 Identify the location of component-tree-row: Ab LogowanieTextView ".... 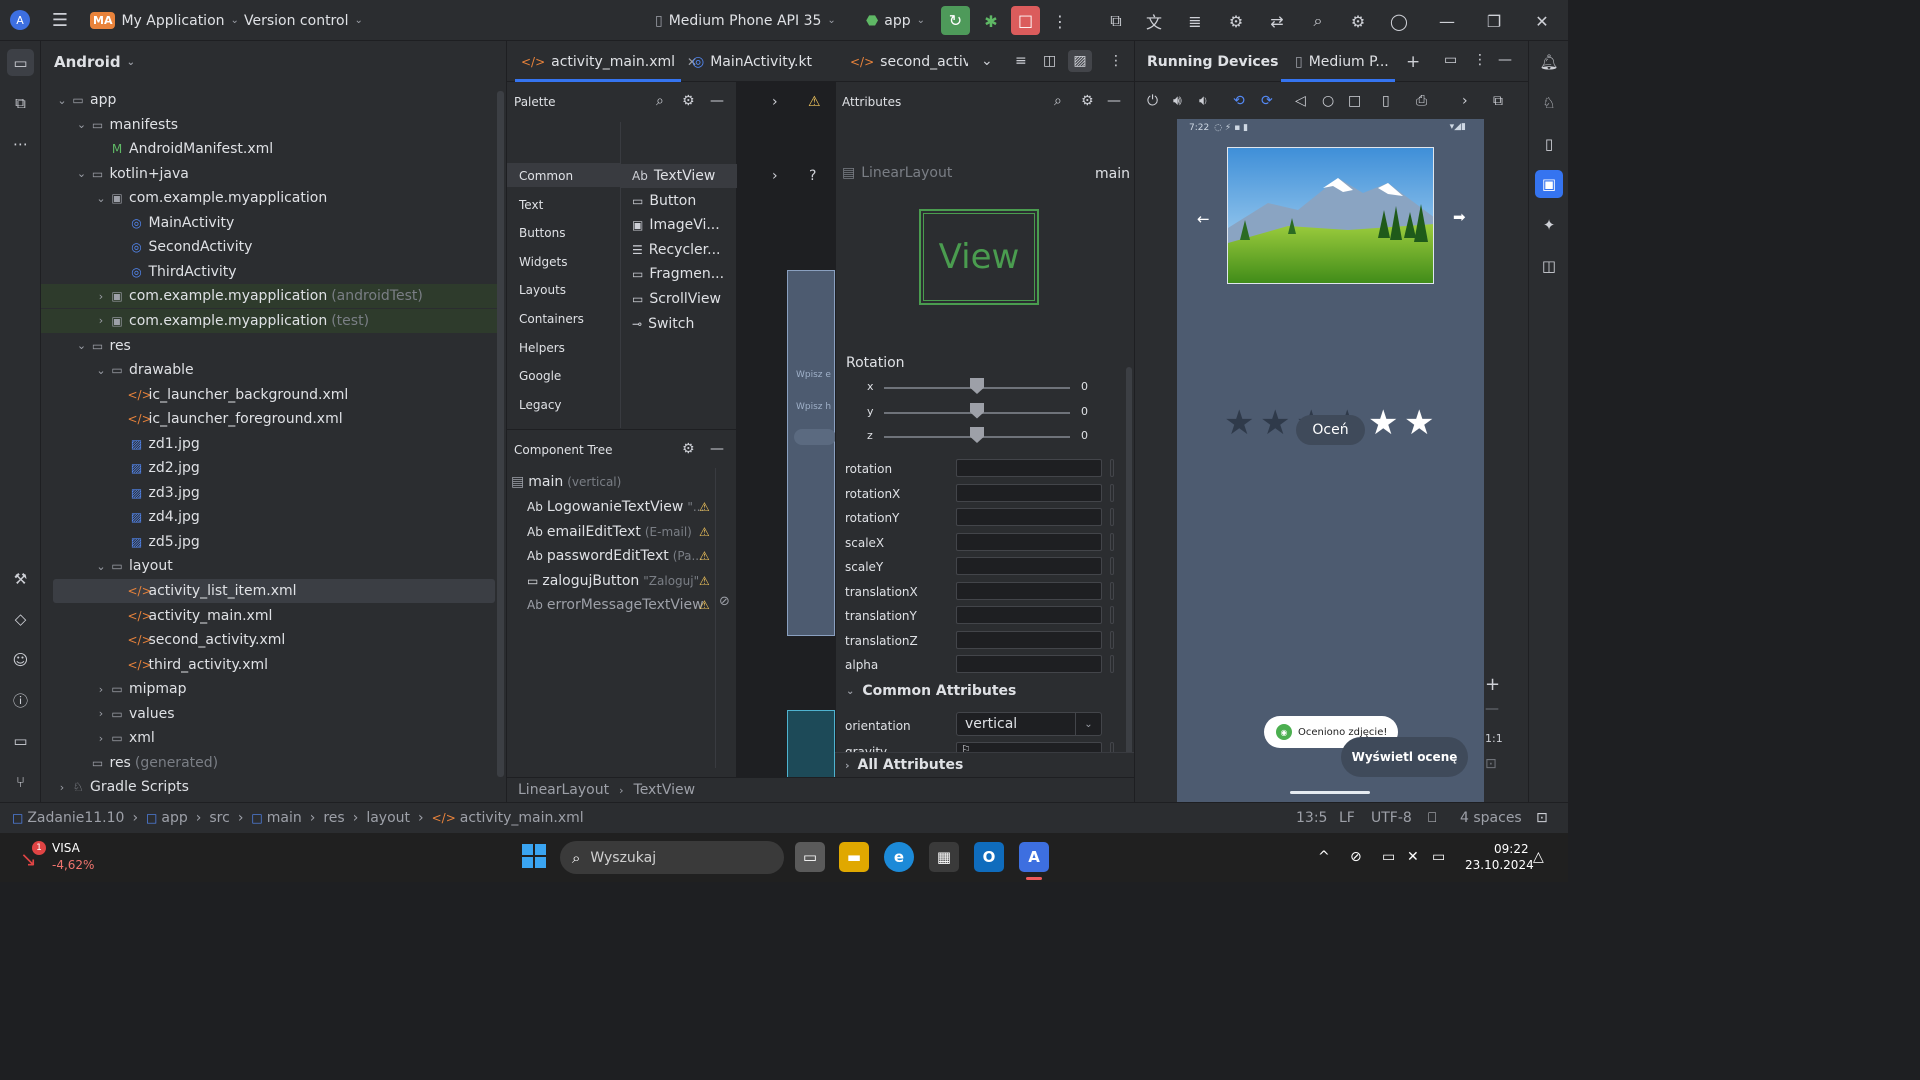
(615, 507).